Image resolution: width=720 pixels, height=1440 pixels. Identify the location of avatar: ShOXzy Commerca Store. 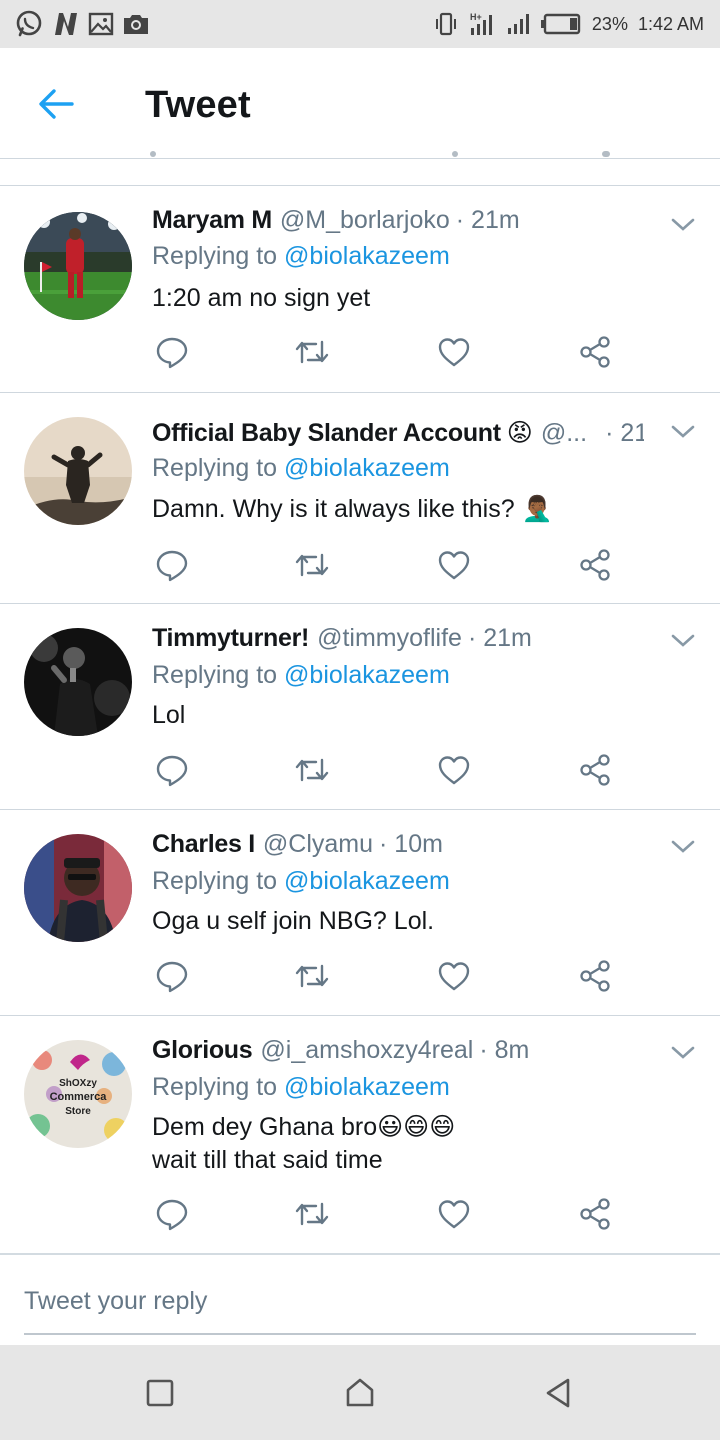
(78, 1094).